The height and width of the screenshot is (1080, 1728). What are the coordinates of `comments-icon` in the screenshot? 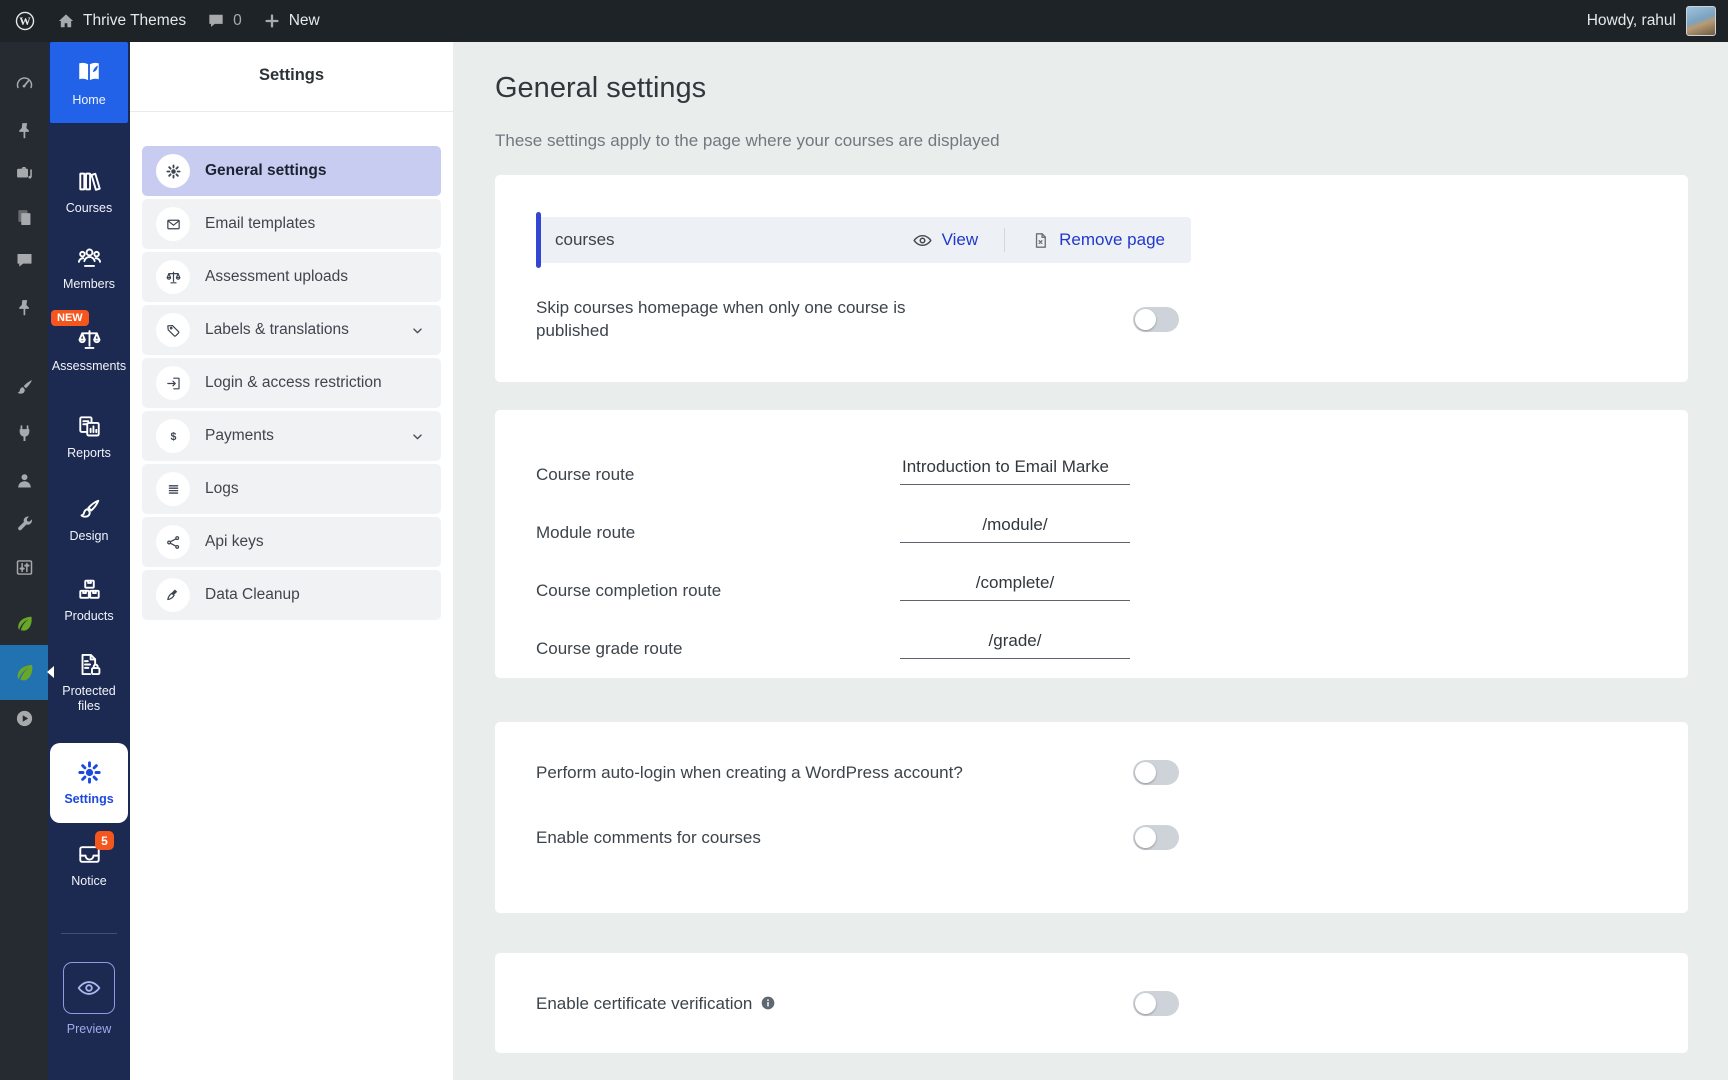 It's located at (24, 260).